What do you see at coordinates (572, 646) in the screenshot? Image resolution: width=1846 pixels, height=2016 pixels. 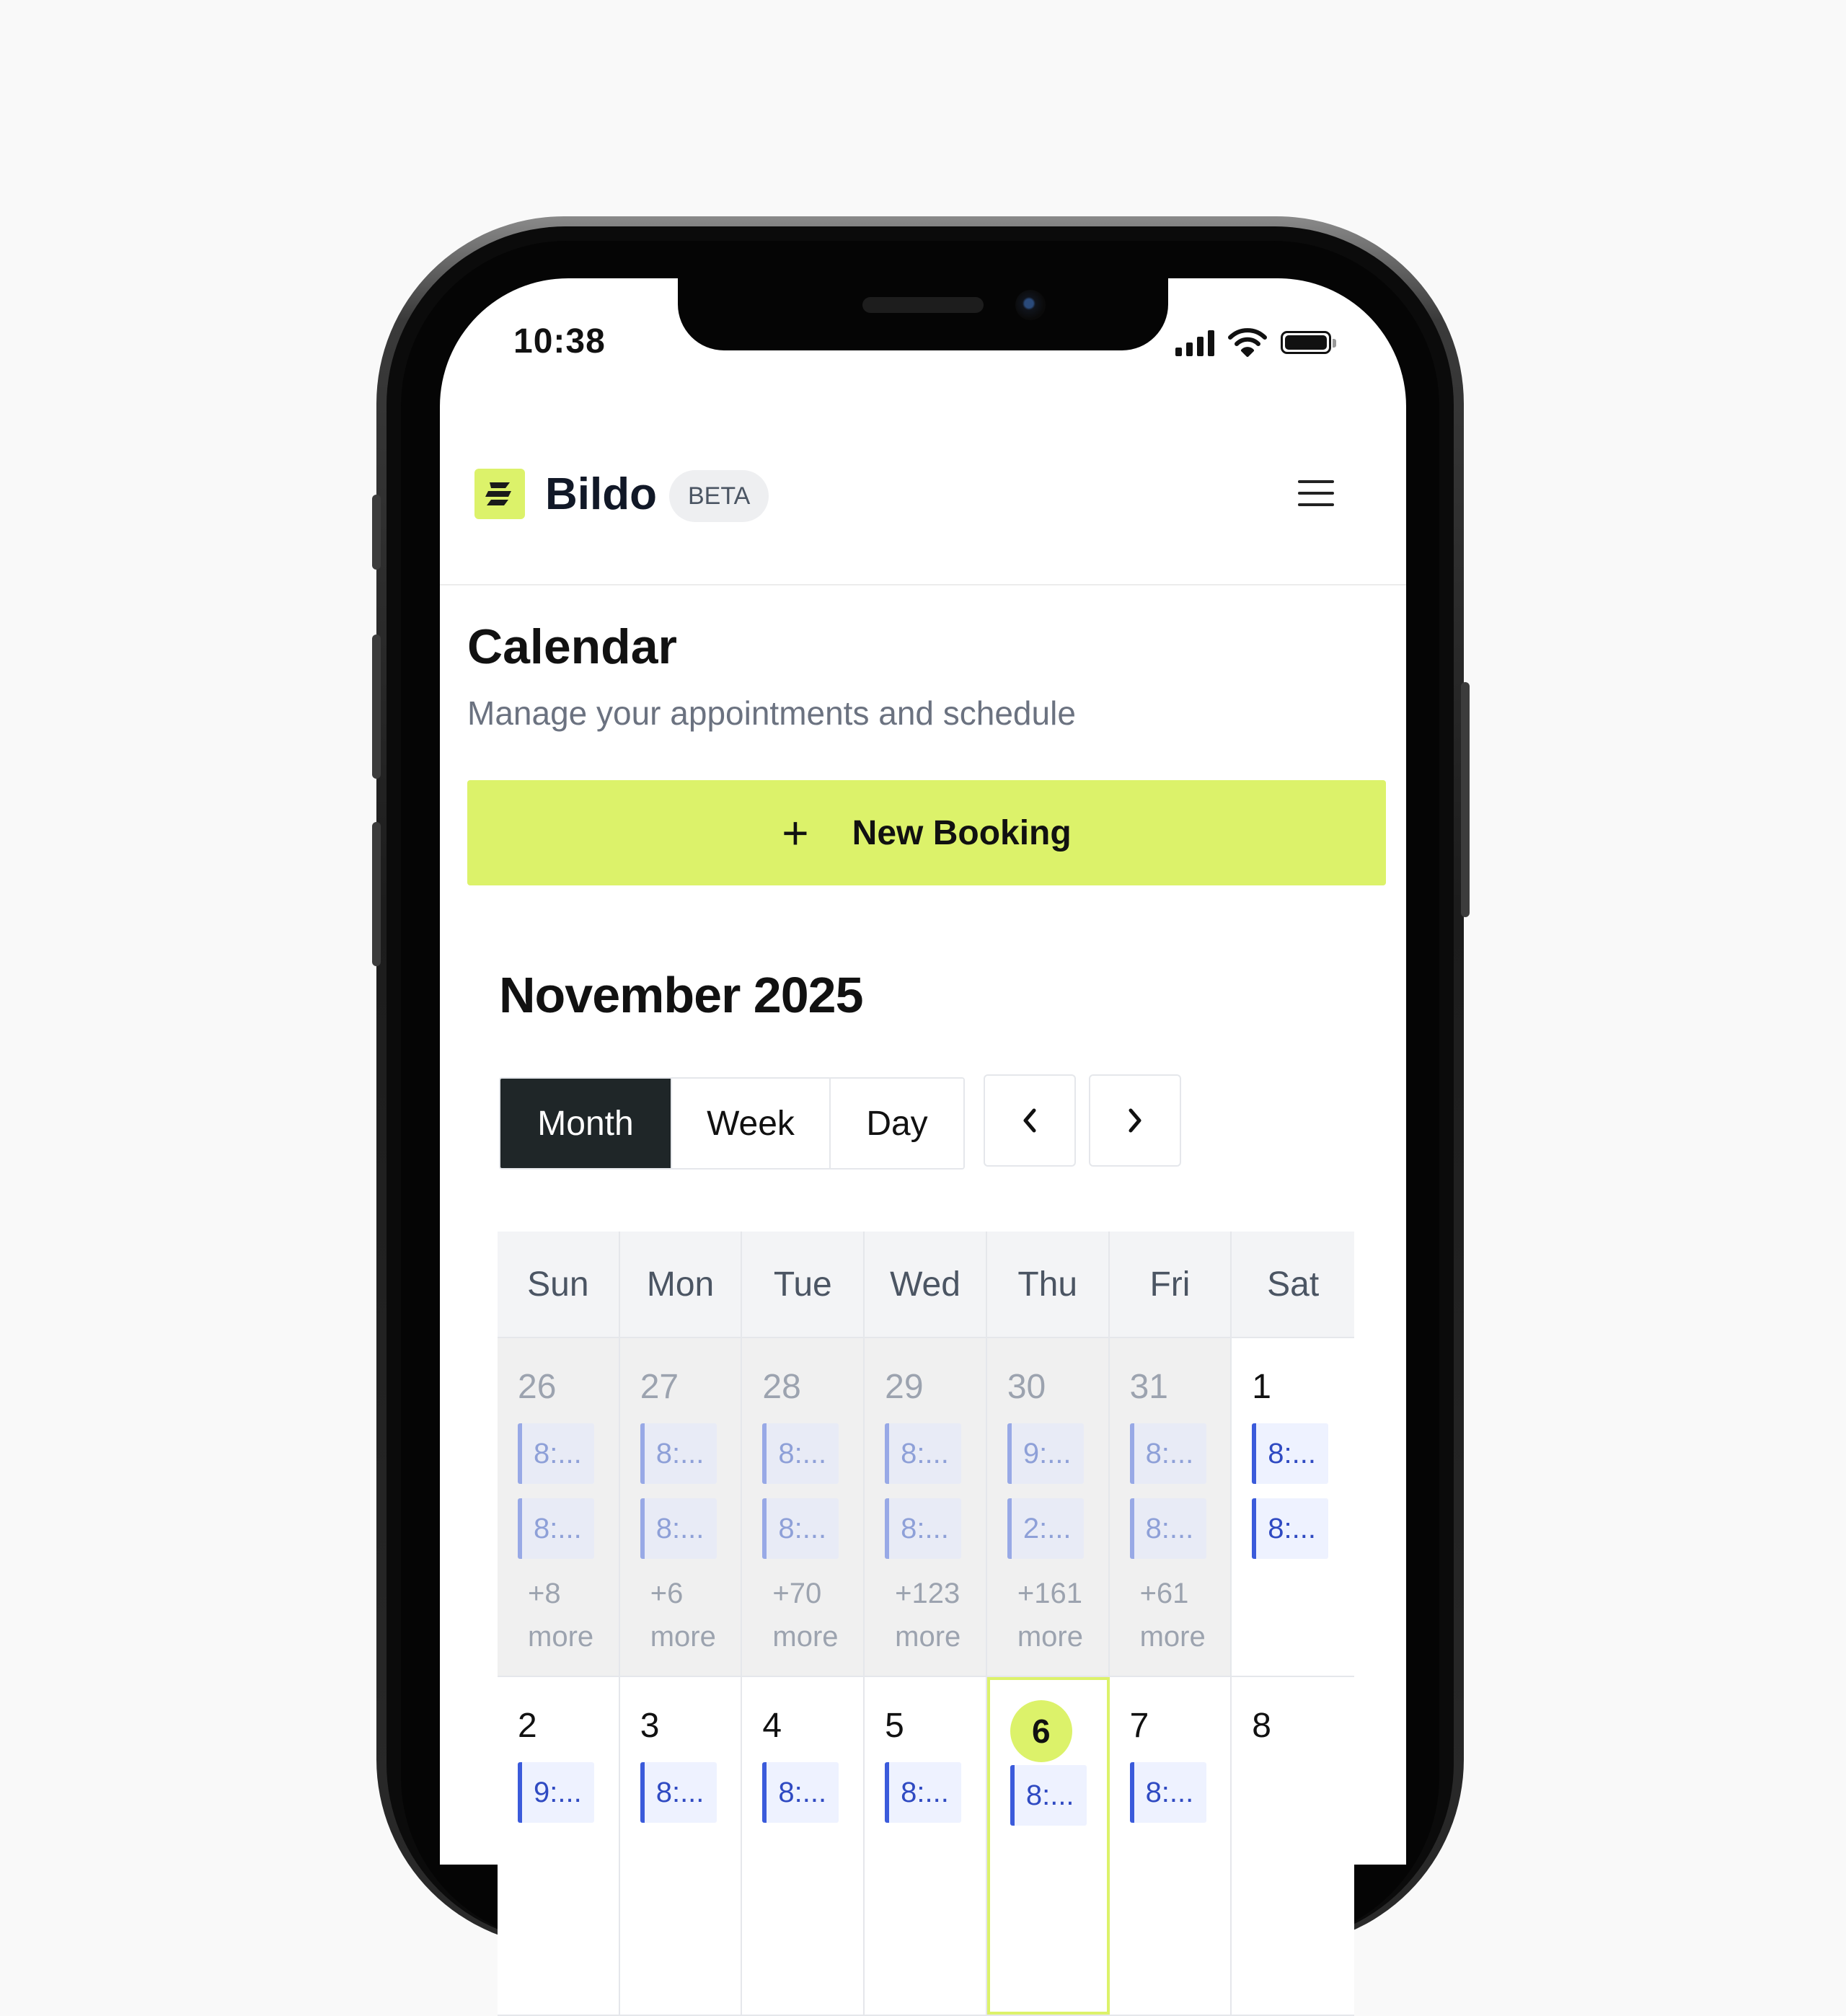 I see `page-title: Calendar` at bounding box center [572, 646].